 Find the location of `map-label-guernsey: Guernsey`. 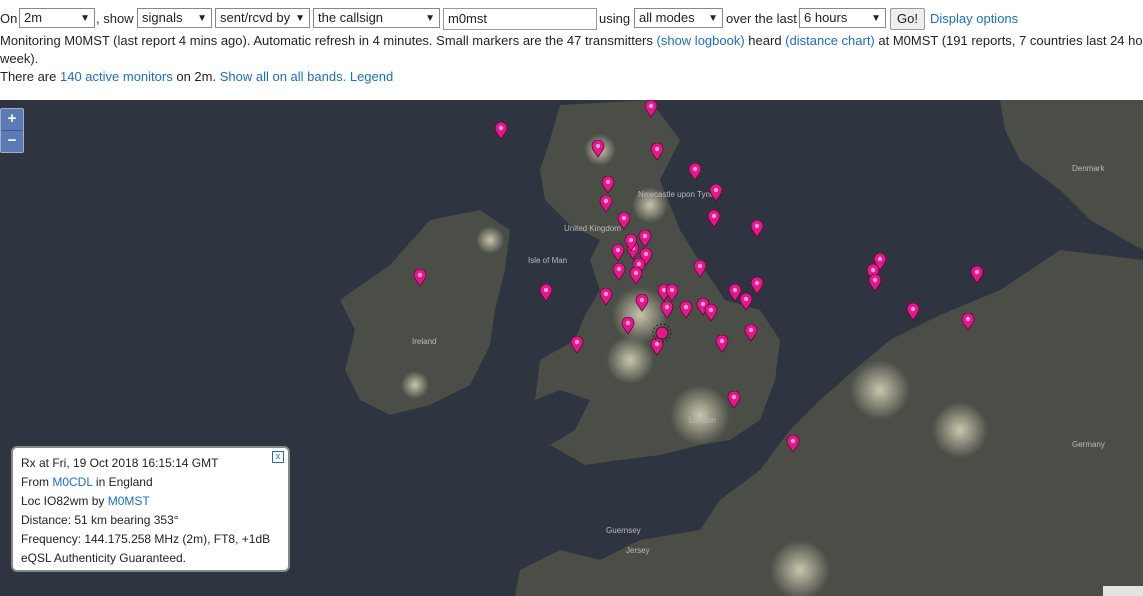

map-label-guernsey: Guernsey is located at coordinates (623, 530).